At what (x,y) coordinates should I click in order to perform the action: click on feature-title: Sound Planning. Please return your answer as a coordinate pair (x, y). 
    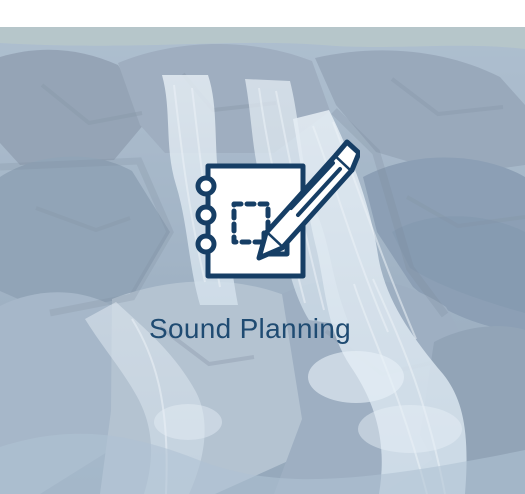
    Looking at the image, I should click on (250, 328).